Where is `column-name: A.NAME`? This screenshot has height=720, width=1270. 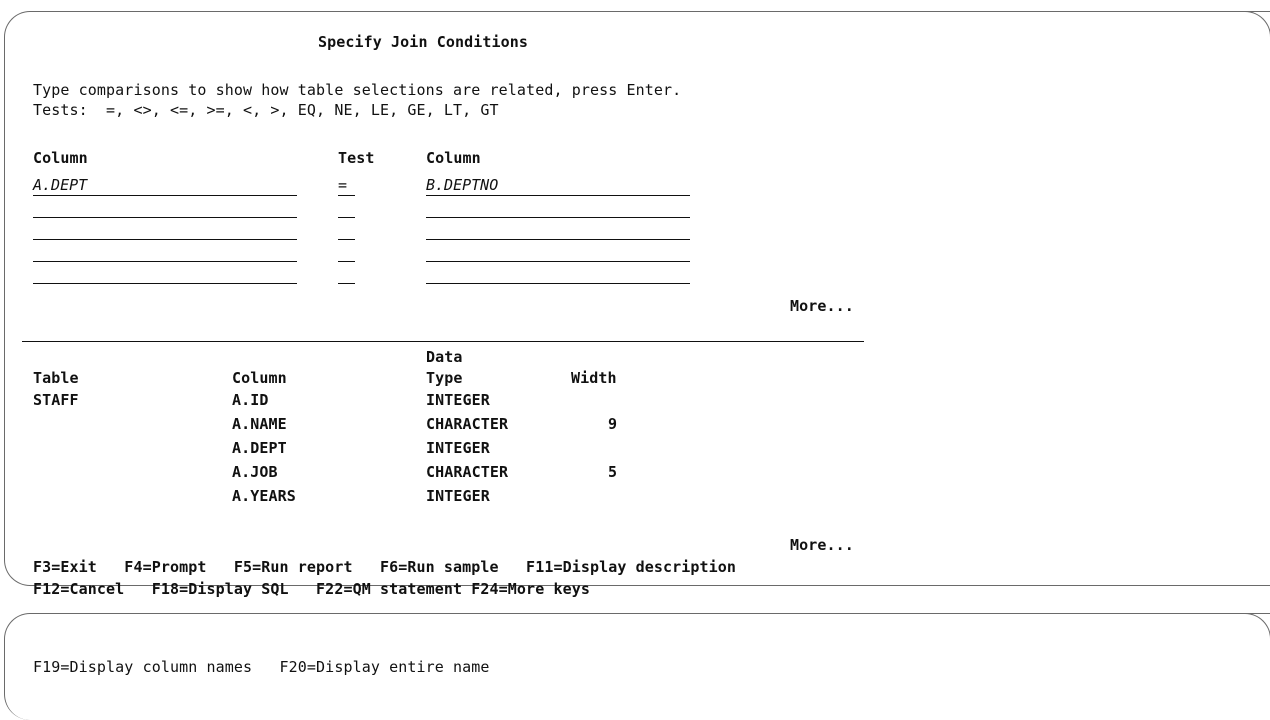 column-name: A.NAME is located at coordinates (259, 424).